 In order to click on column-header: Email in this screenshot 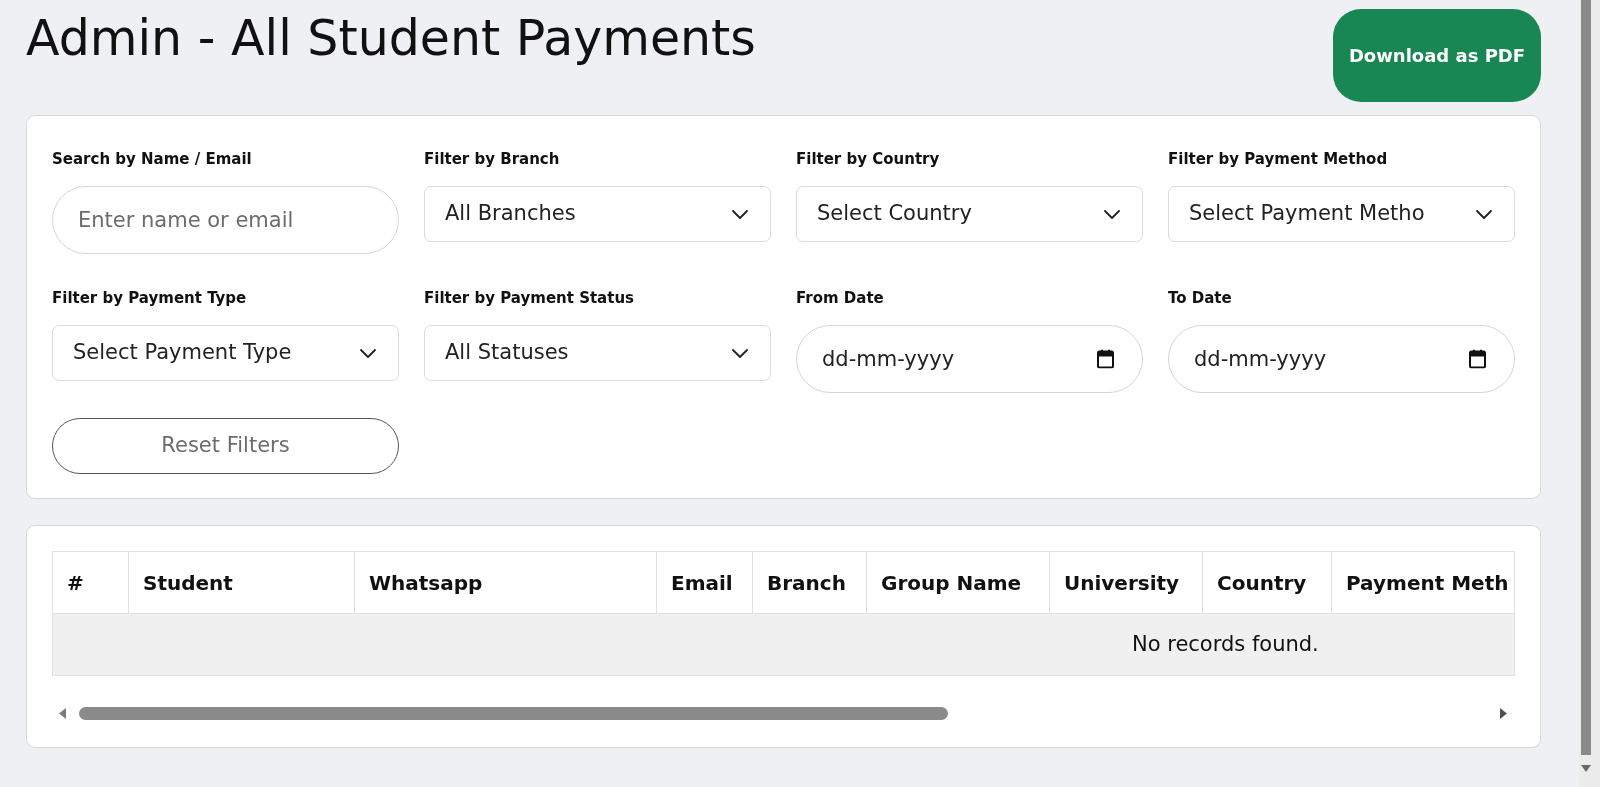, I will do `click(704, 582)`.